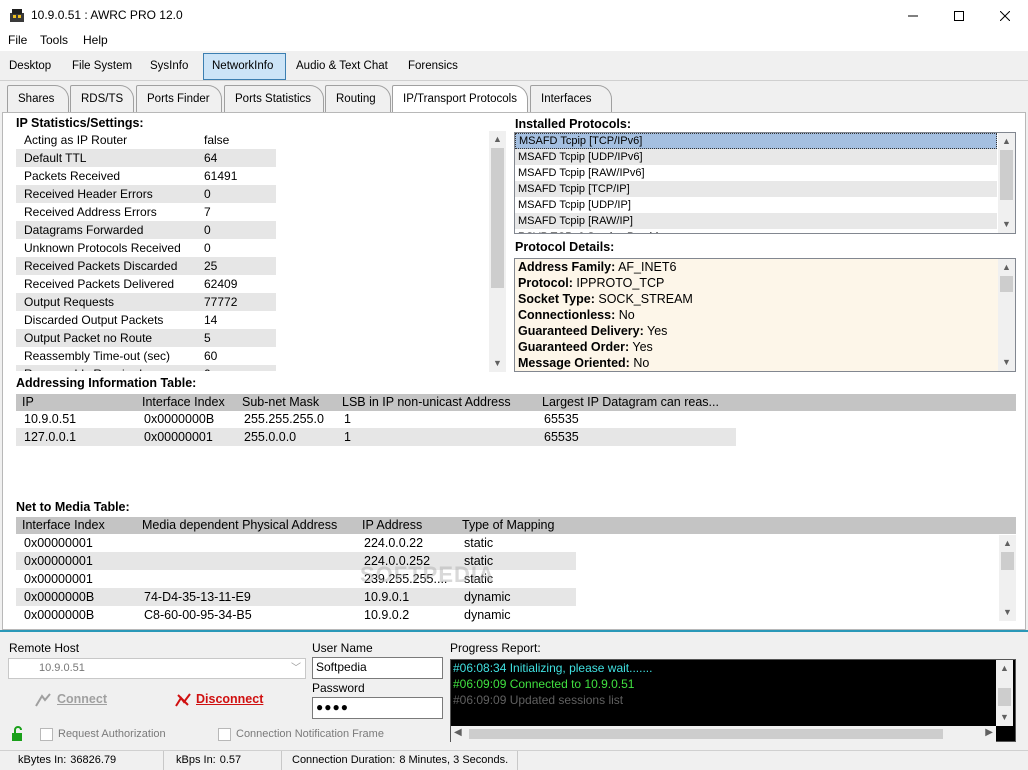 The width and height of the screenshot is (1028, 770). Describe the element at coordinates (756, 231) in the screenshot. I see `protocol-list-item: RSVP TCPv6 Service Provider` at that location.